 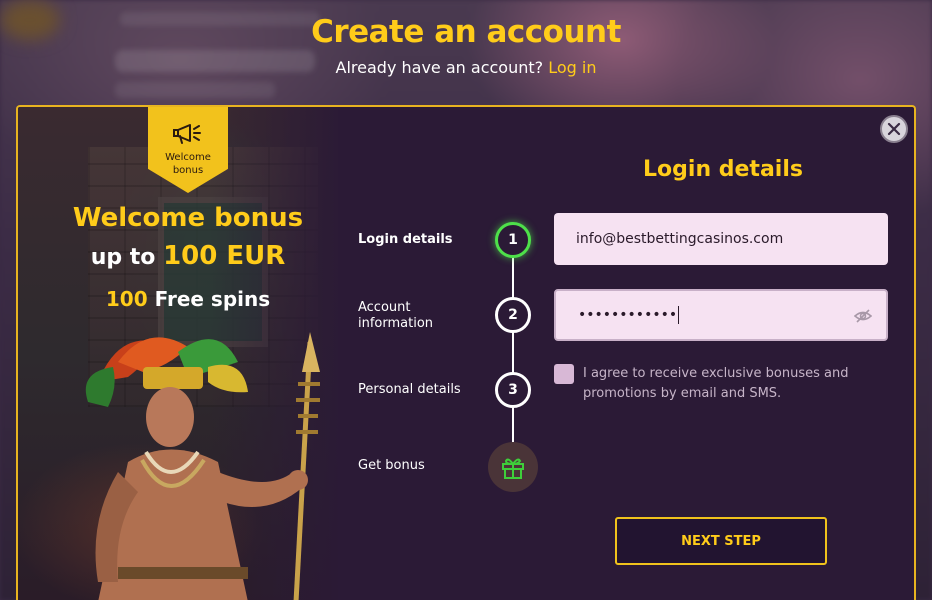 I want to click on step-number: 1, so click(x=513, y=240).